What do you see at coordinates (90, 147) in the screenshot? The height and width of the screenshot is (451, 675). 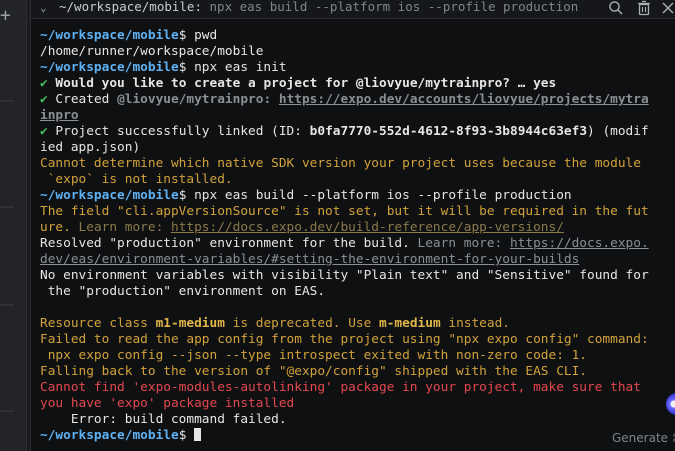 I see `terminal-line: ied app.json)` at bounding box center [90, 147].